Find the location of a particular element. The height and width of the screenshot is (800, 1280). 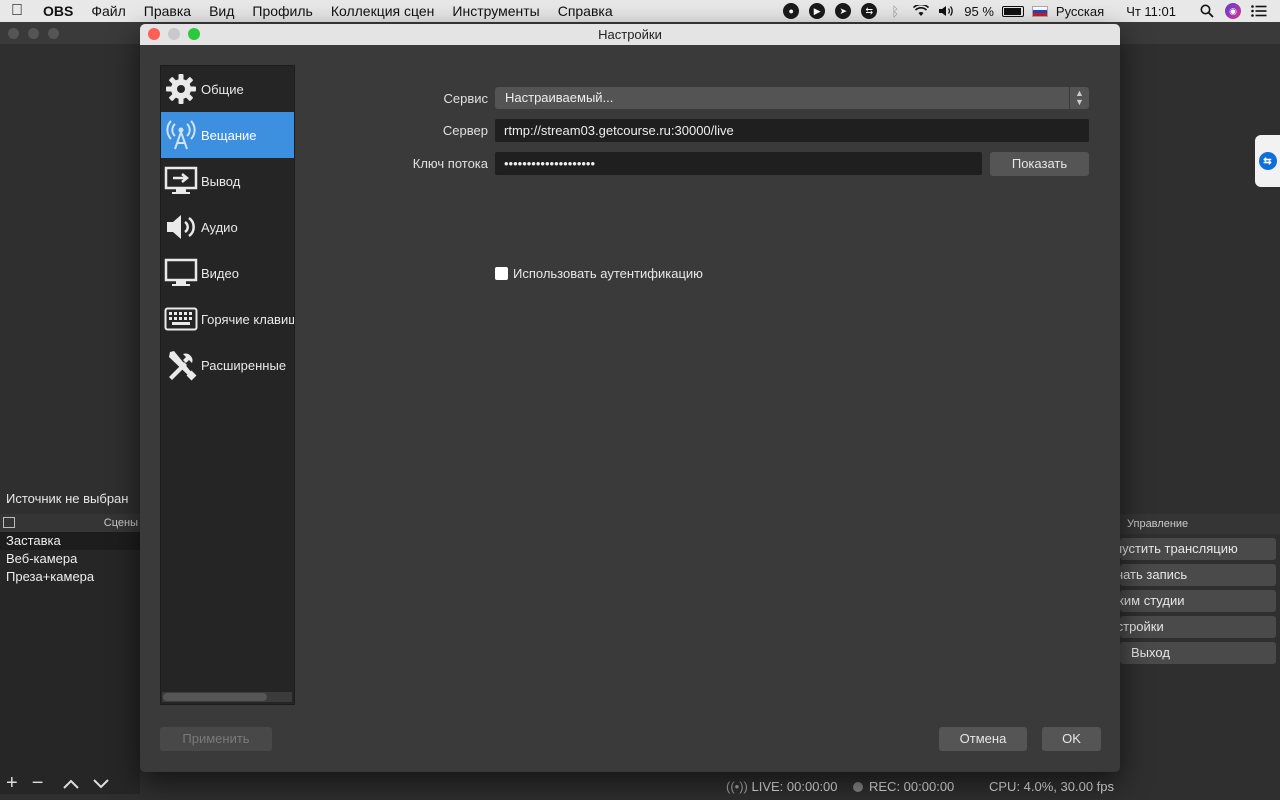

controls-header: Управление is located at coordinates (1200, 524).